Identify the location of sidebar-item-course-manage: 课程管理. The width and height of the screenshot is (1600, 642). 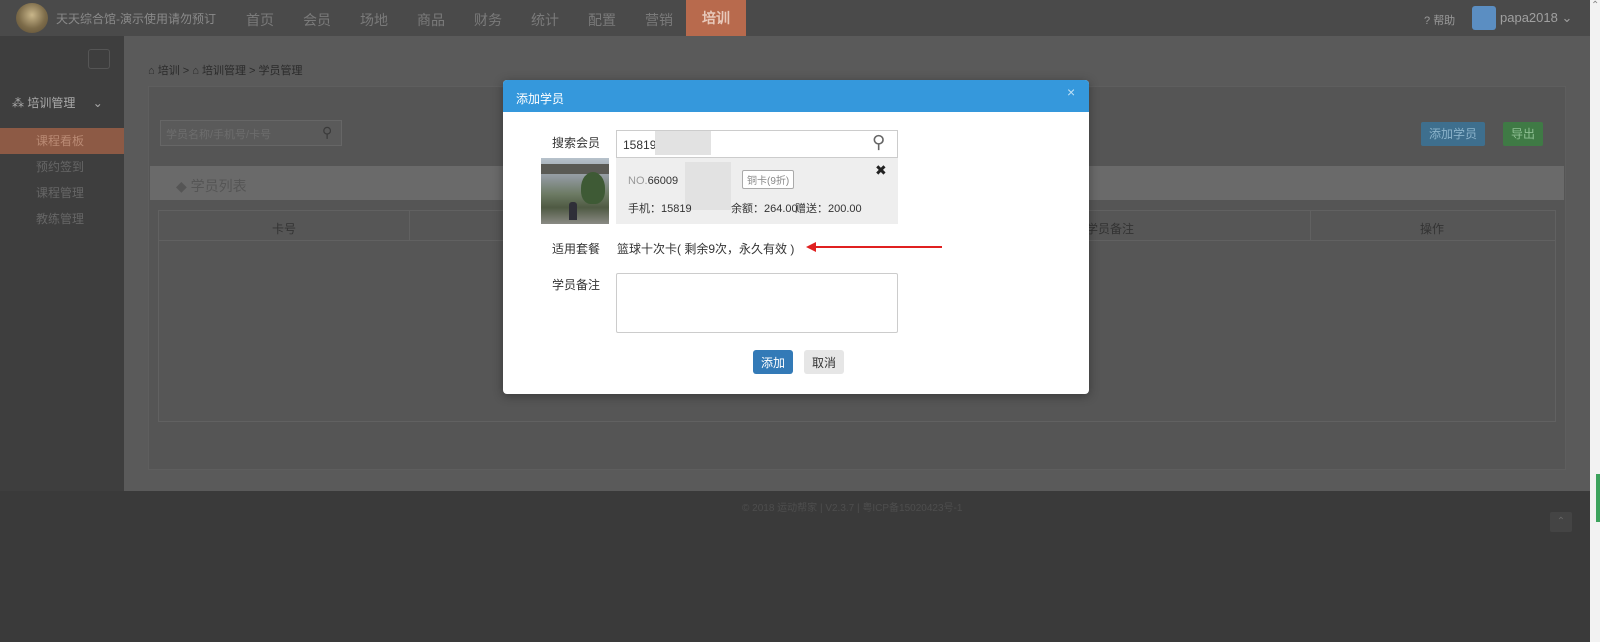
(62, 193).